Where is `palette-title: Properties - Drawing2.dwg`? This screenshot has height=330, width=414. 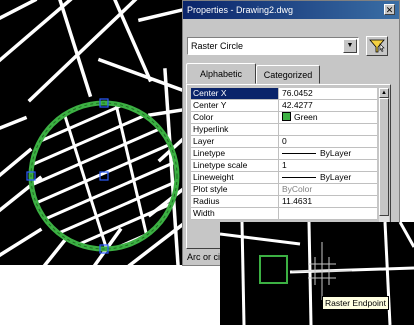
palette-title: Properties - Drawing2.dwg is located at coordinates (240, 10).